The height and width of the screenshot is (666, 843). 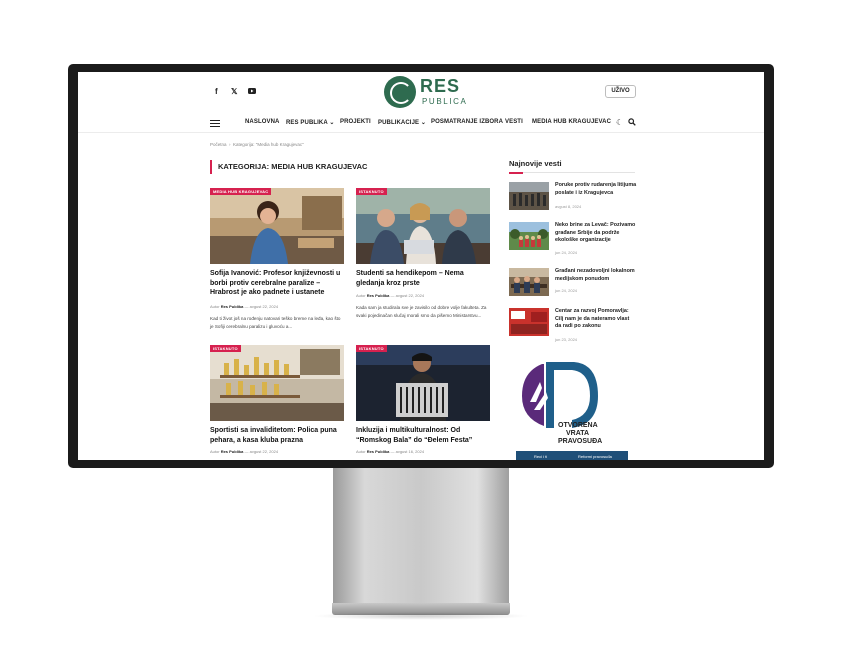 What do you see at coordinates (402, 122) in the screenshot?
I see `nav-item-publikacije: PUBLIKACIJE ⌄` at bounding box center [402, 122].